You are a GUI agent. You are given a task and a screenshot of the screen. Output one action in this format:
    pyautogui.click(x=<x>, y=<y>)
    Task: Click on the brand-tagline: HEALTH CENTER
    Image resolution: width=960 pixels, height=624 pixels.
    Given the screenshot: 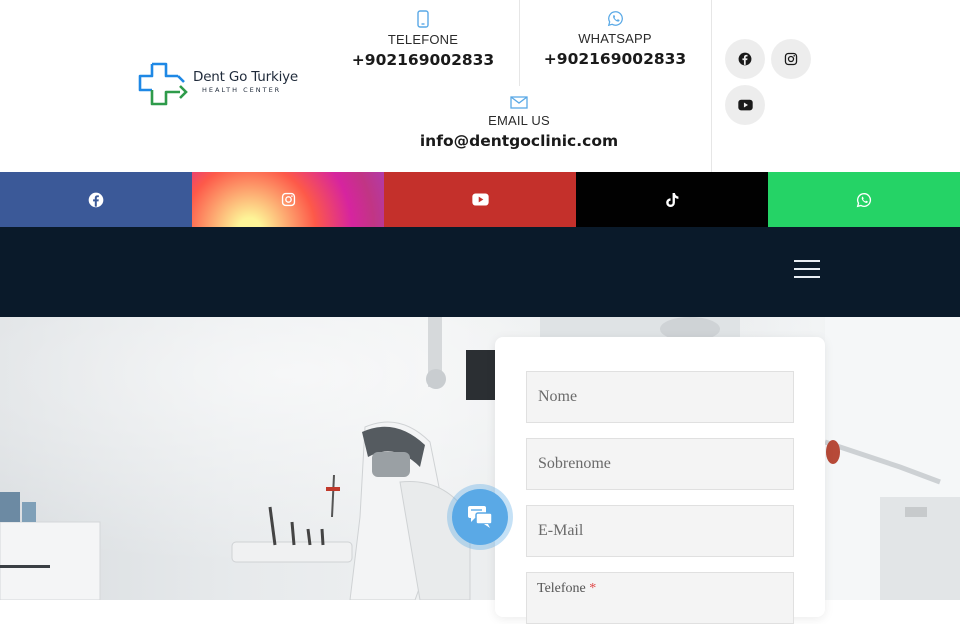 What is the action you would take?
    pyautogui.click(x=242, y=90)
    